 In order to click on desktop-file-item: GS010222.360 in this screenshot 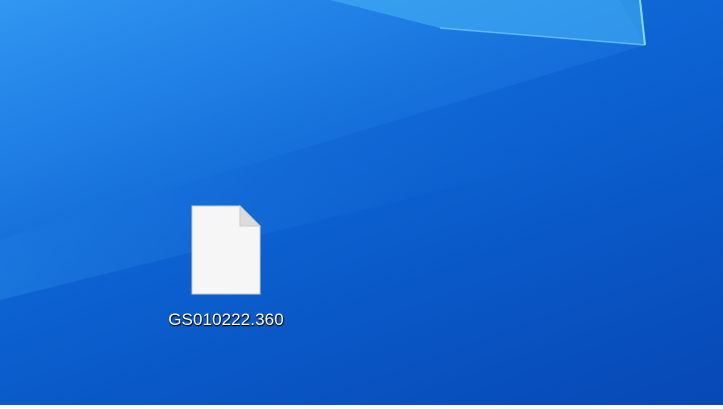, I will do `click(226, 267)`.